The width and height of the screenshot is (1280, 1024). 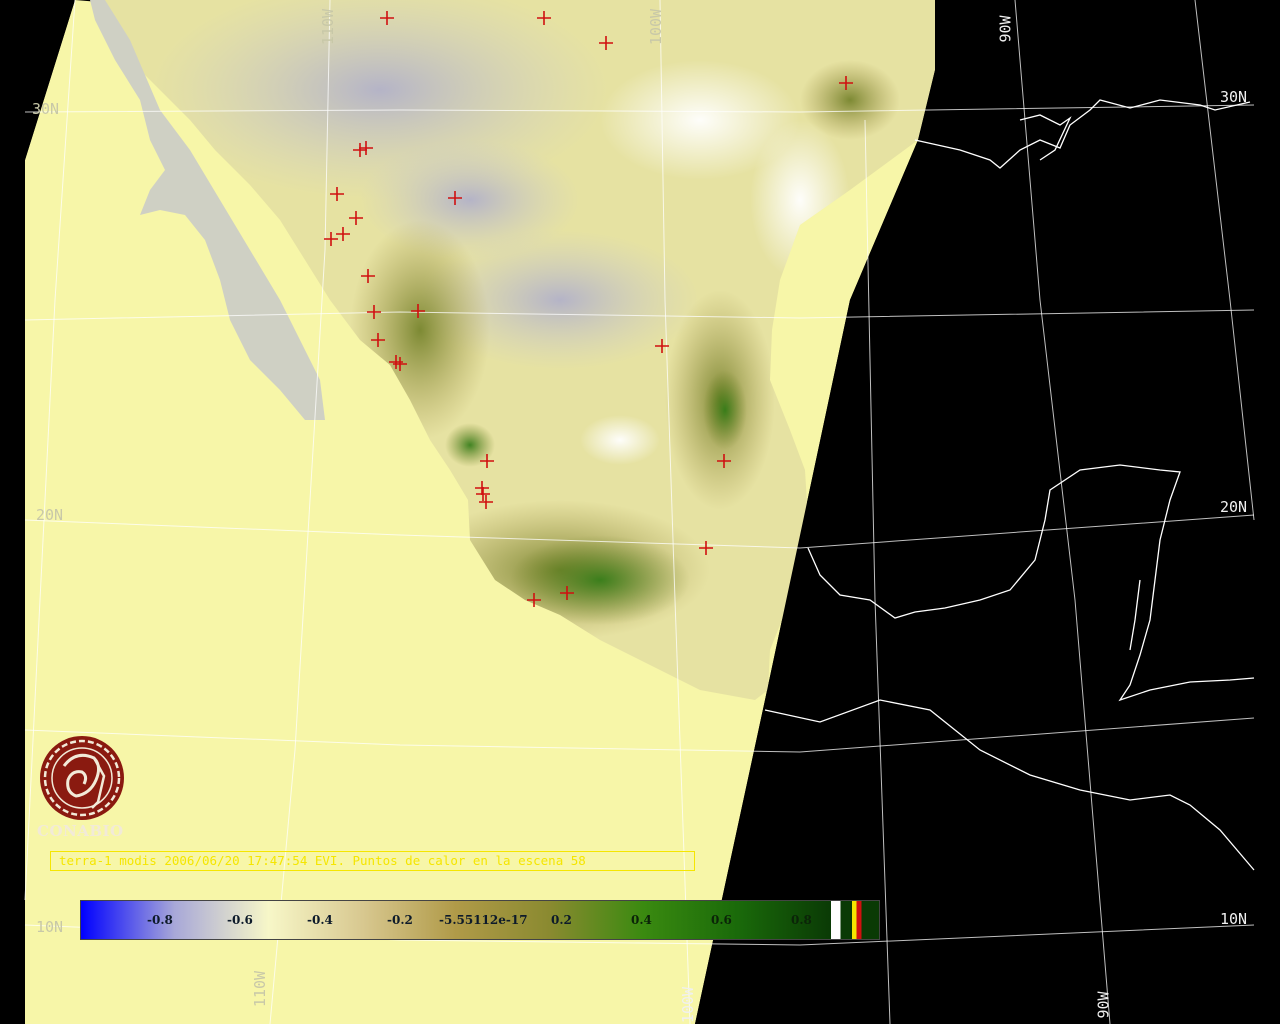 I want to click on lat-label-20n: 20N, so click(x=1234, y=507).